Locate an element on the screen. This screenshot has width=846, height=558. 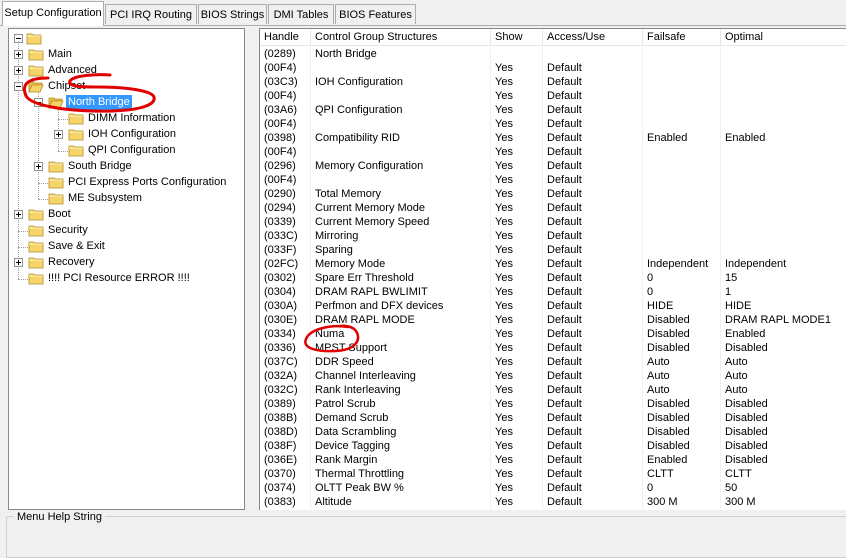
tree-item-main: Main is located at coordinates (126, 55).